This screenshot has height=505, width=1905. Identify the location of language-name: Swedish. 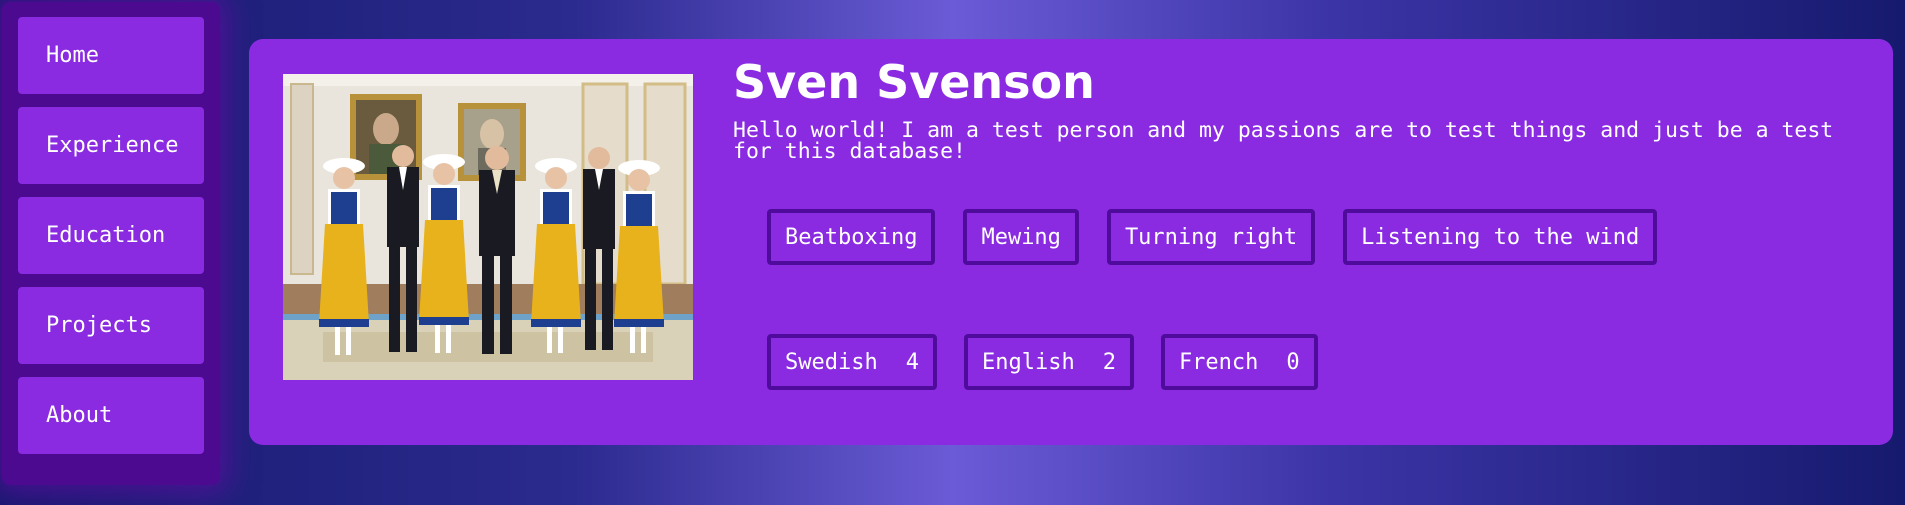
(831, 362).